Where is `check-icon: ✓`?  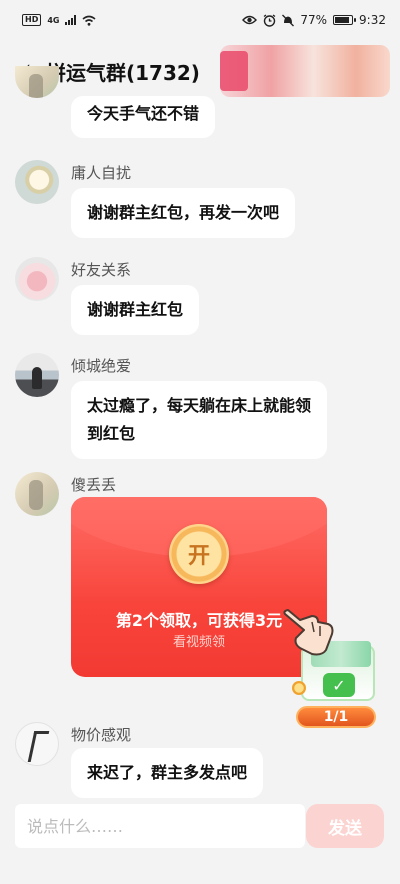
check-icon: ✓ is located at coordinates (339, 685).